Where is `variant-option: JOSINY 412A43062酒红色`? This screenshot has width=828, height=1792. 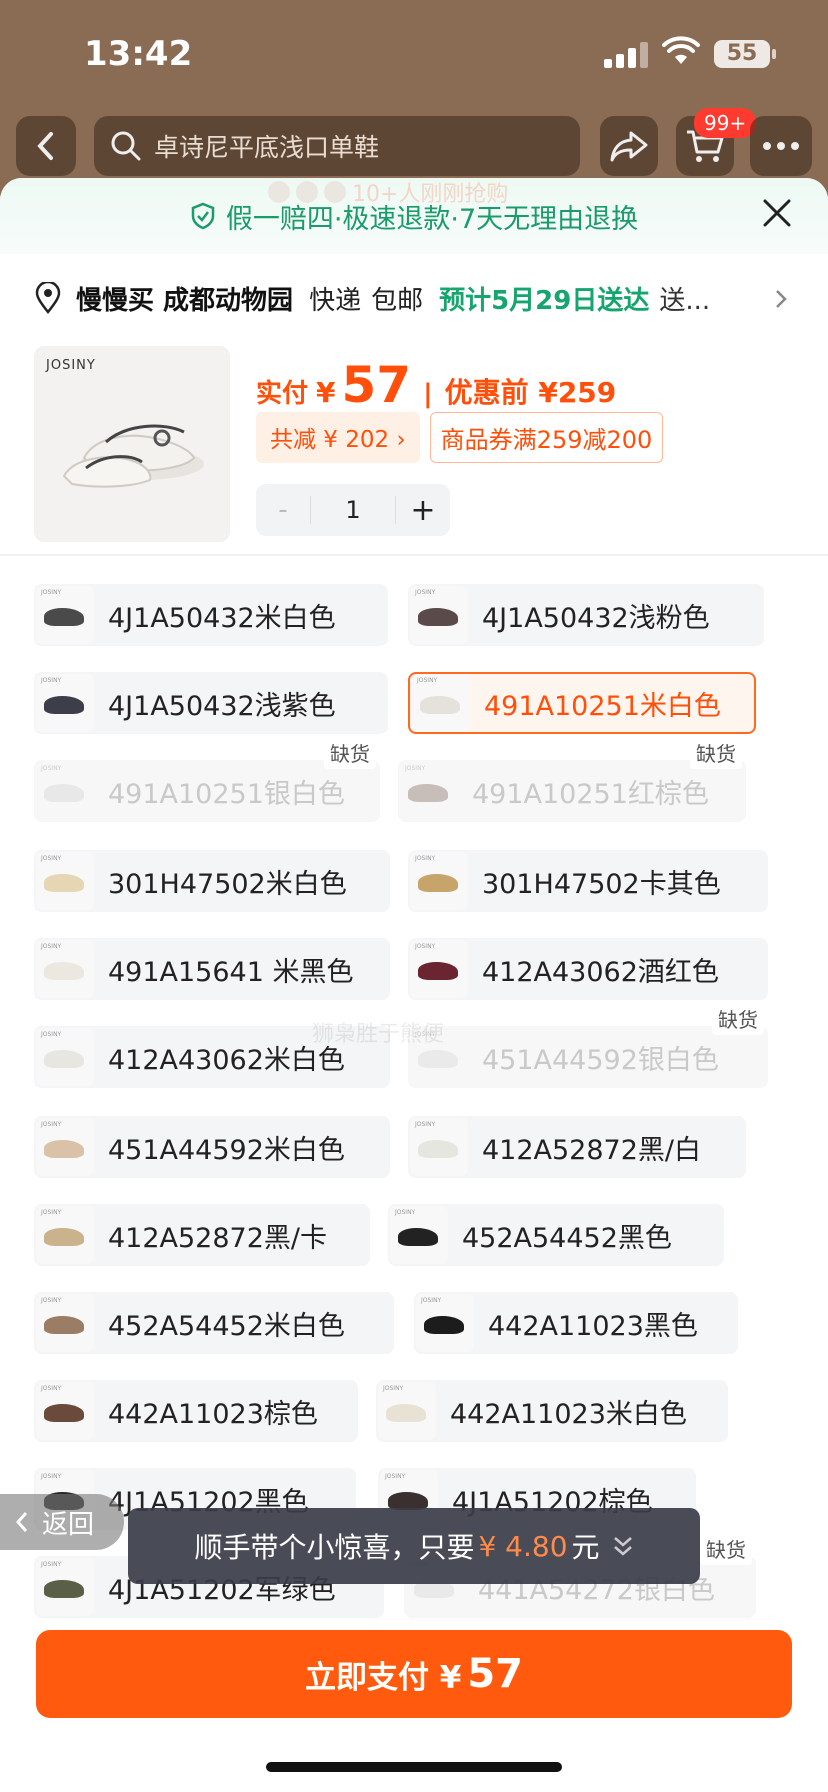
variant-option: JOSINY 412A43062酒红色 is located at coordinates (588, 969).